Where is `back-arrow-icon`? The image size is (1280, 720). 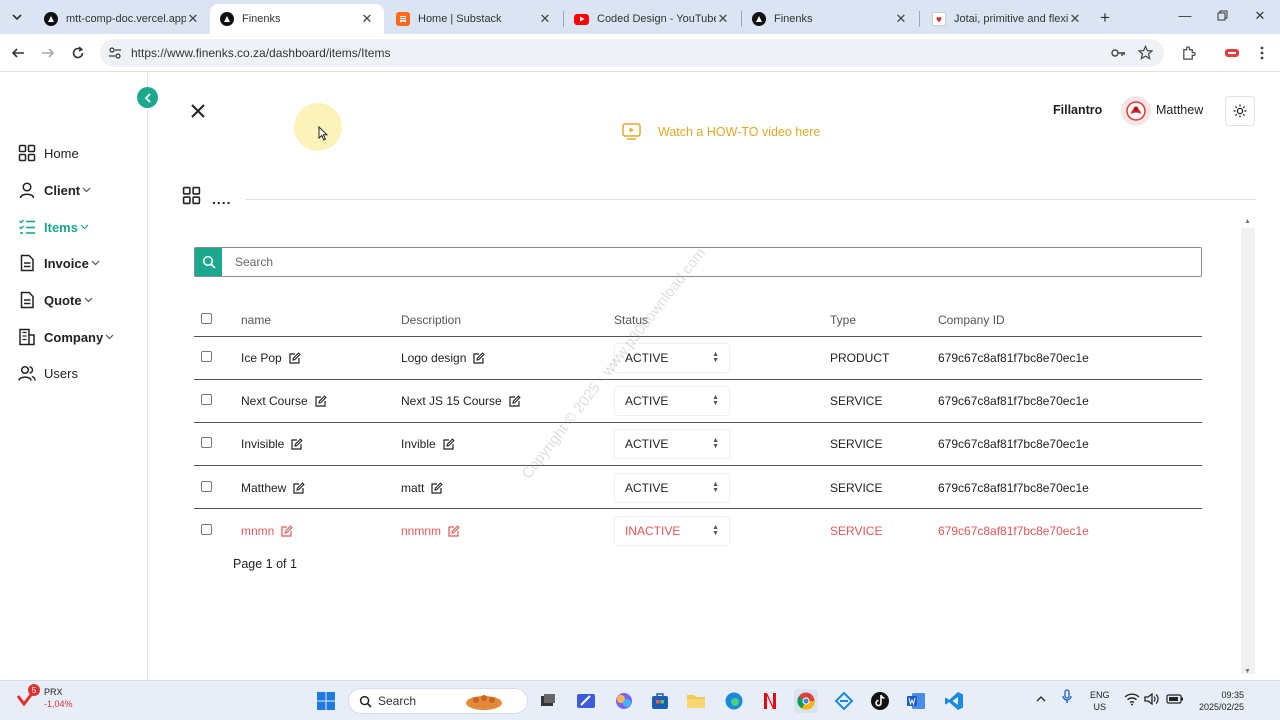 back-arrow-icon is located at coordinates (18, 53).